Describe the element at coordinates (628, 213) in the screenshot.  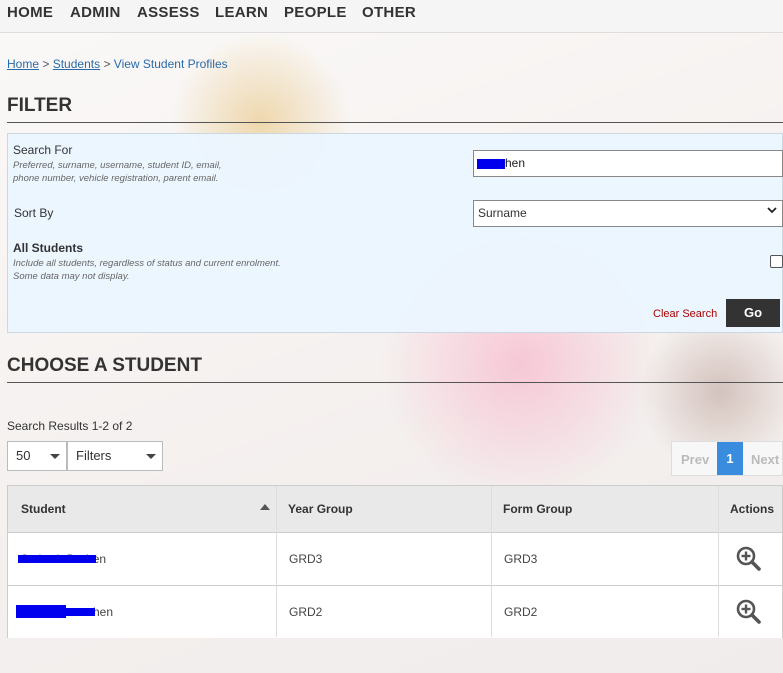
I see `sort-select: Surname` at that location.